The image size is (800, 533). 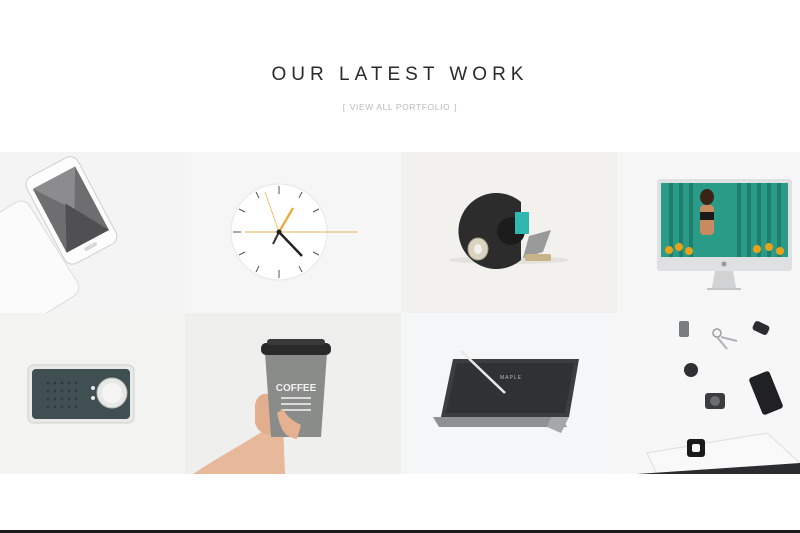 I want to click on portfolio-item-phone-mockup, so click(x=92, y=232).